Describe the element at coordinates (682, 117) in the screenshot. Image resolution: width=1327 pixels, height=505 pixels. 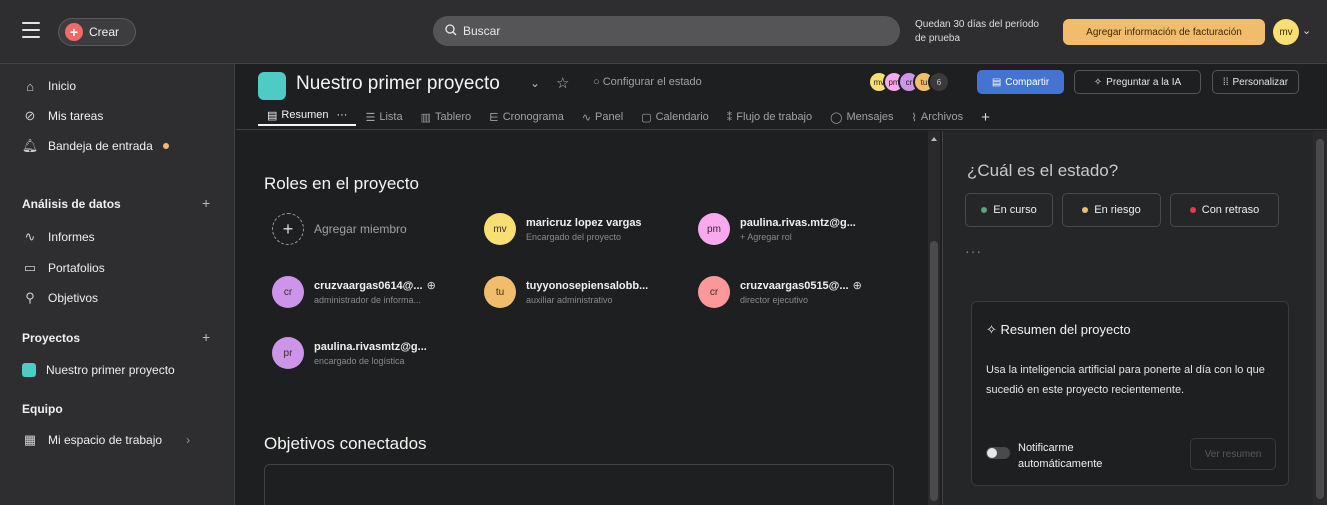
I see `tab-label: Calendario` at that location.